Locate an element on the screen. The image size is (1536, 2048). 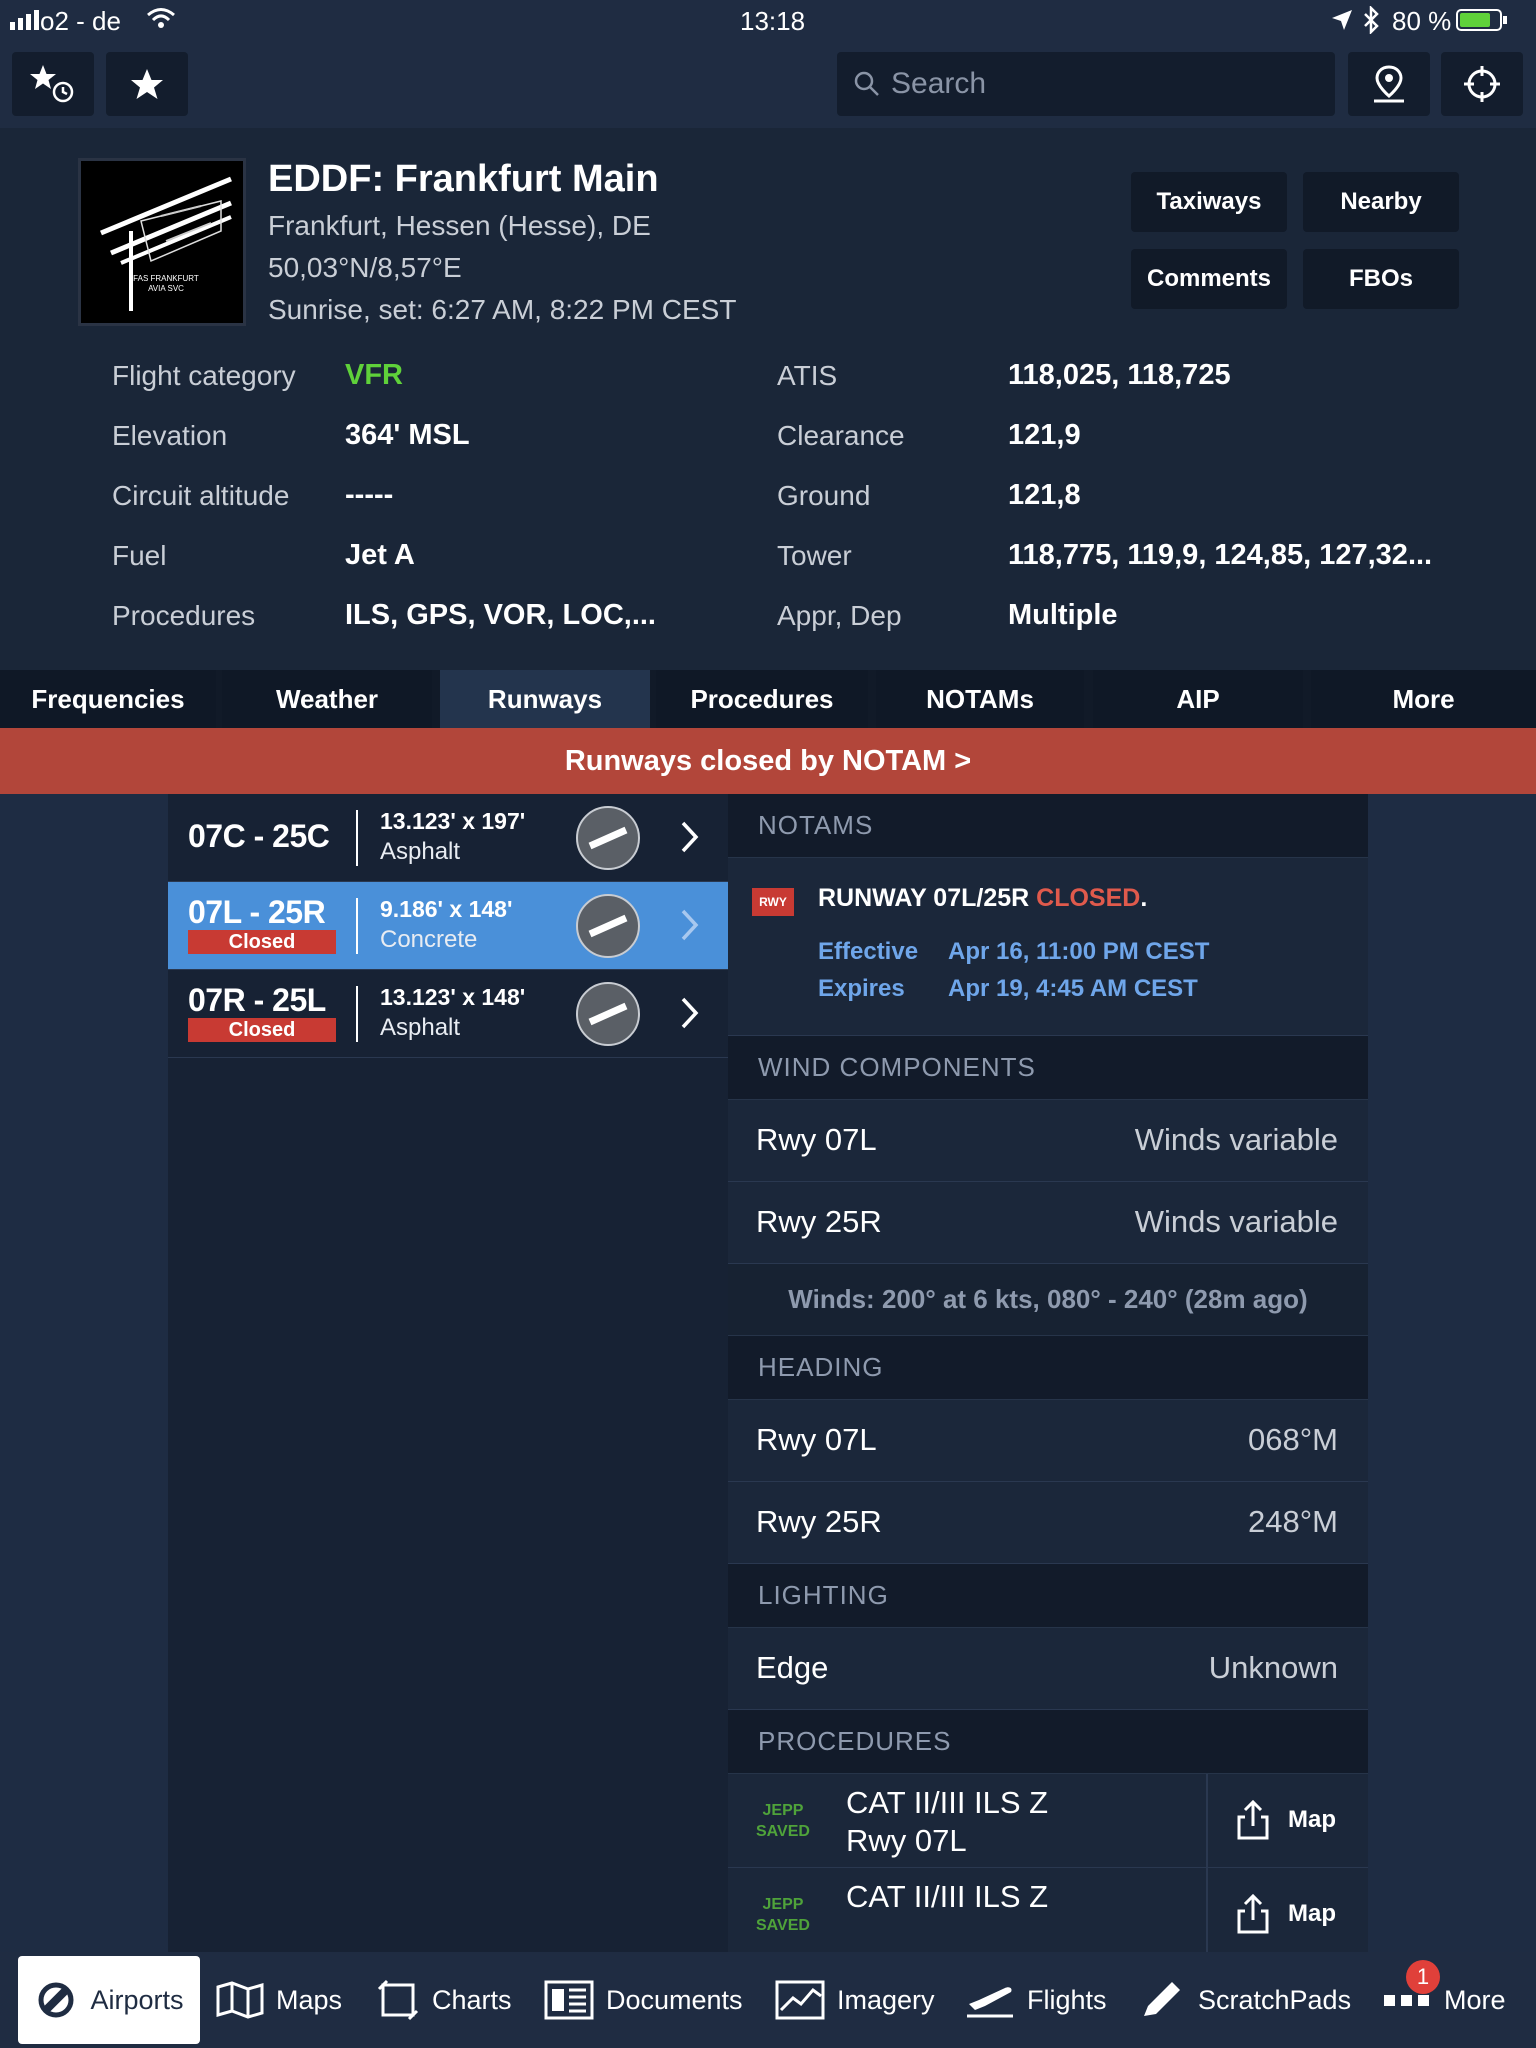
lighting-row: Edge Unknown is located at coordinates (1048, 1669).